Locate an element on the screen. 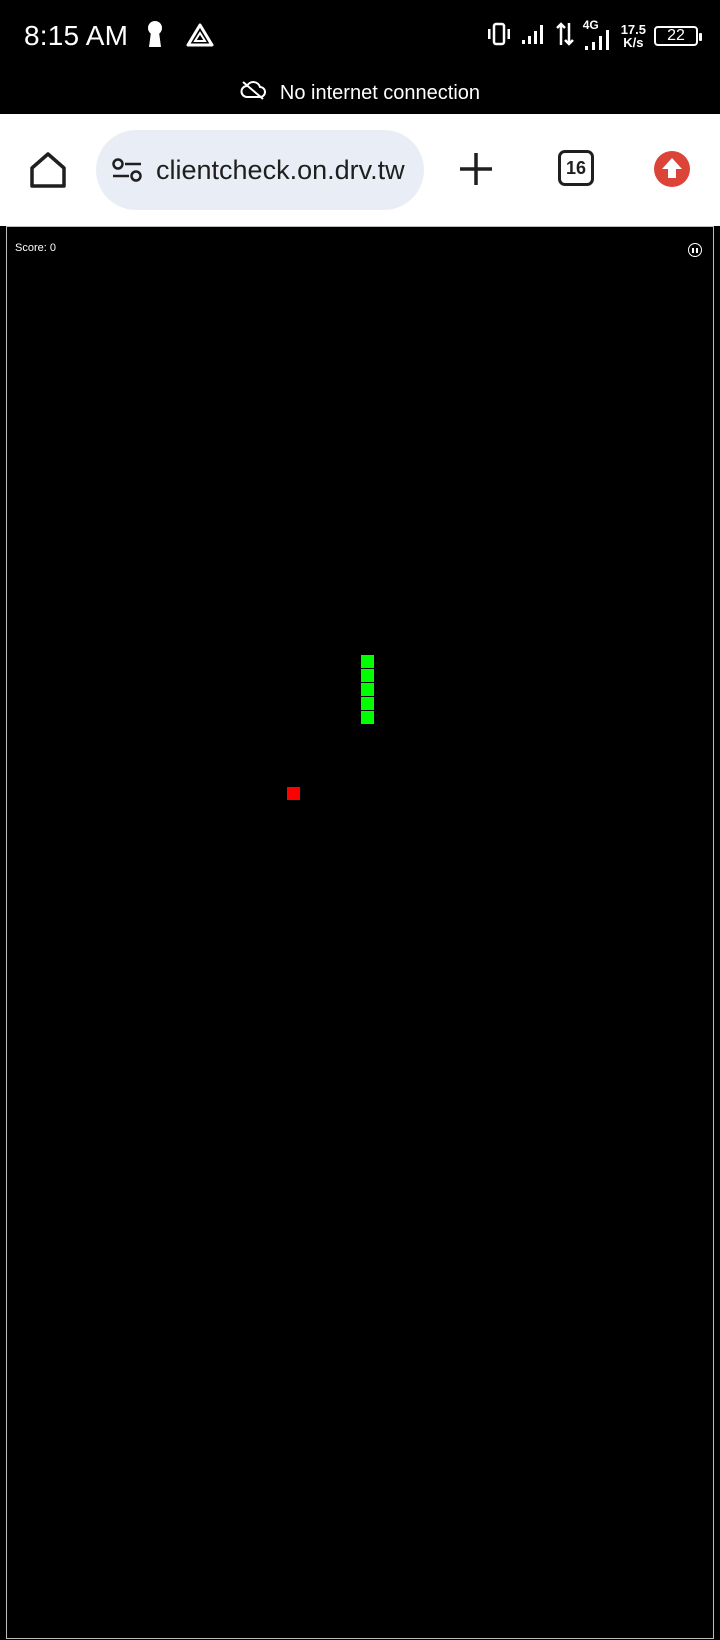 The image size is (720, 1640). pause-button is located at coordinates (695, 250).